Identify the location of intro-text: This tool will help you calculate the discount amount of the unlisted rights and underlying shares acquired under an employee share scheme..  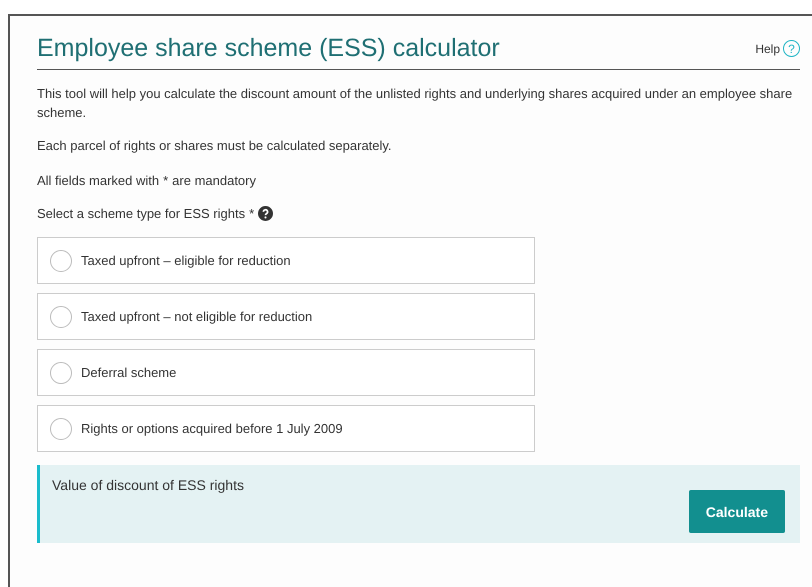
(415, 103).